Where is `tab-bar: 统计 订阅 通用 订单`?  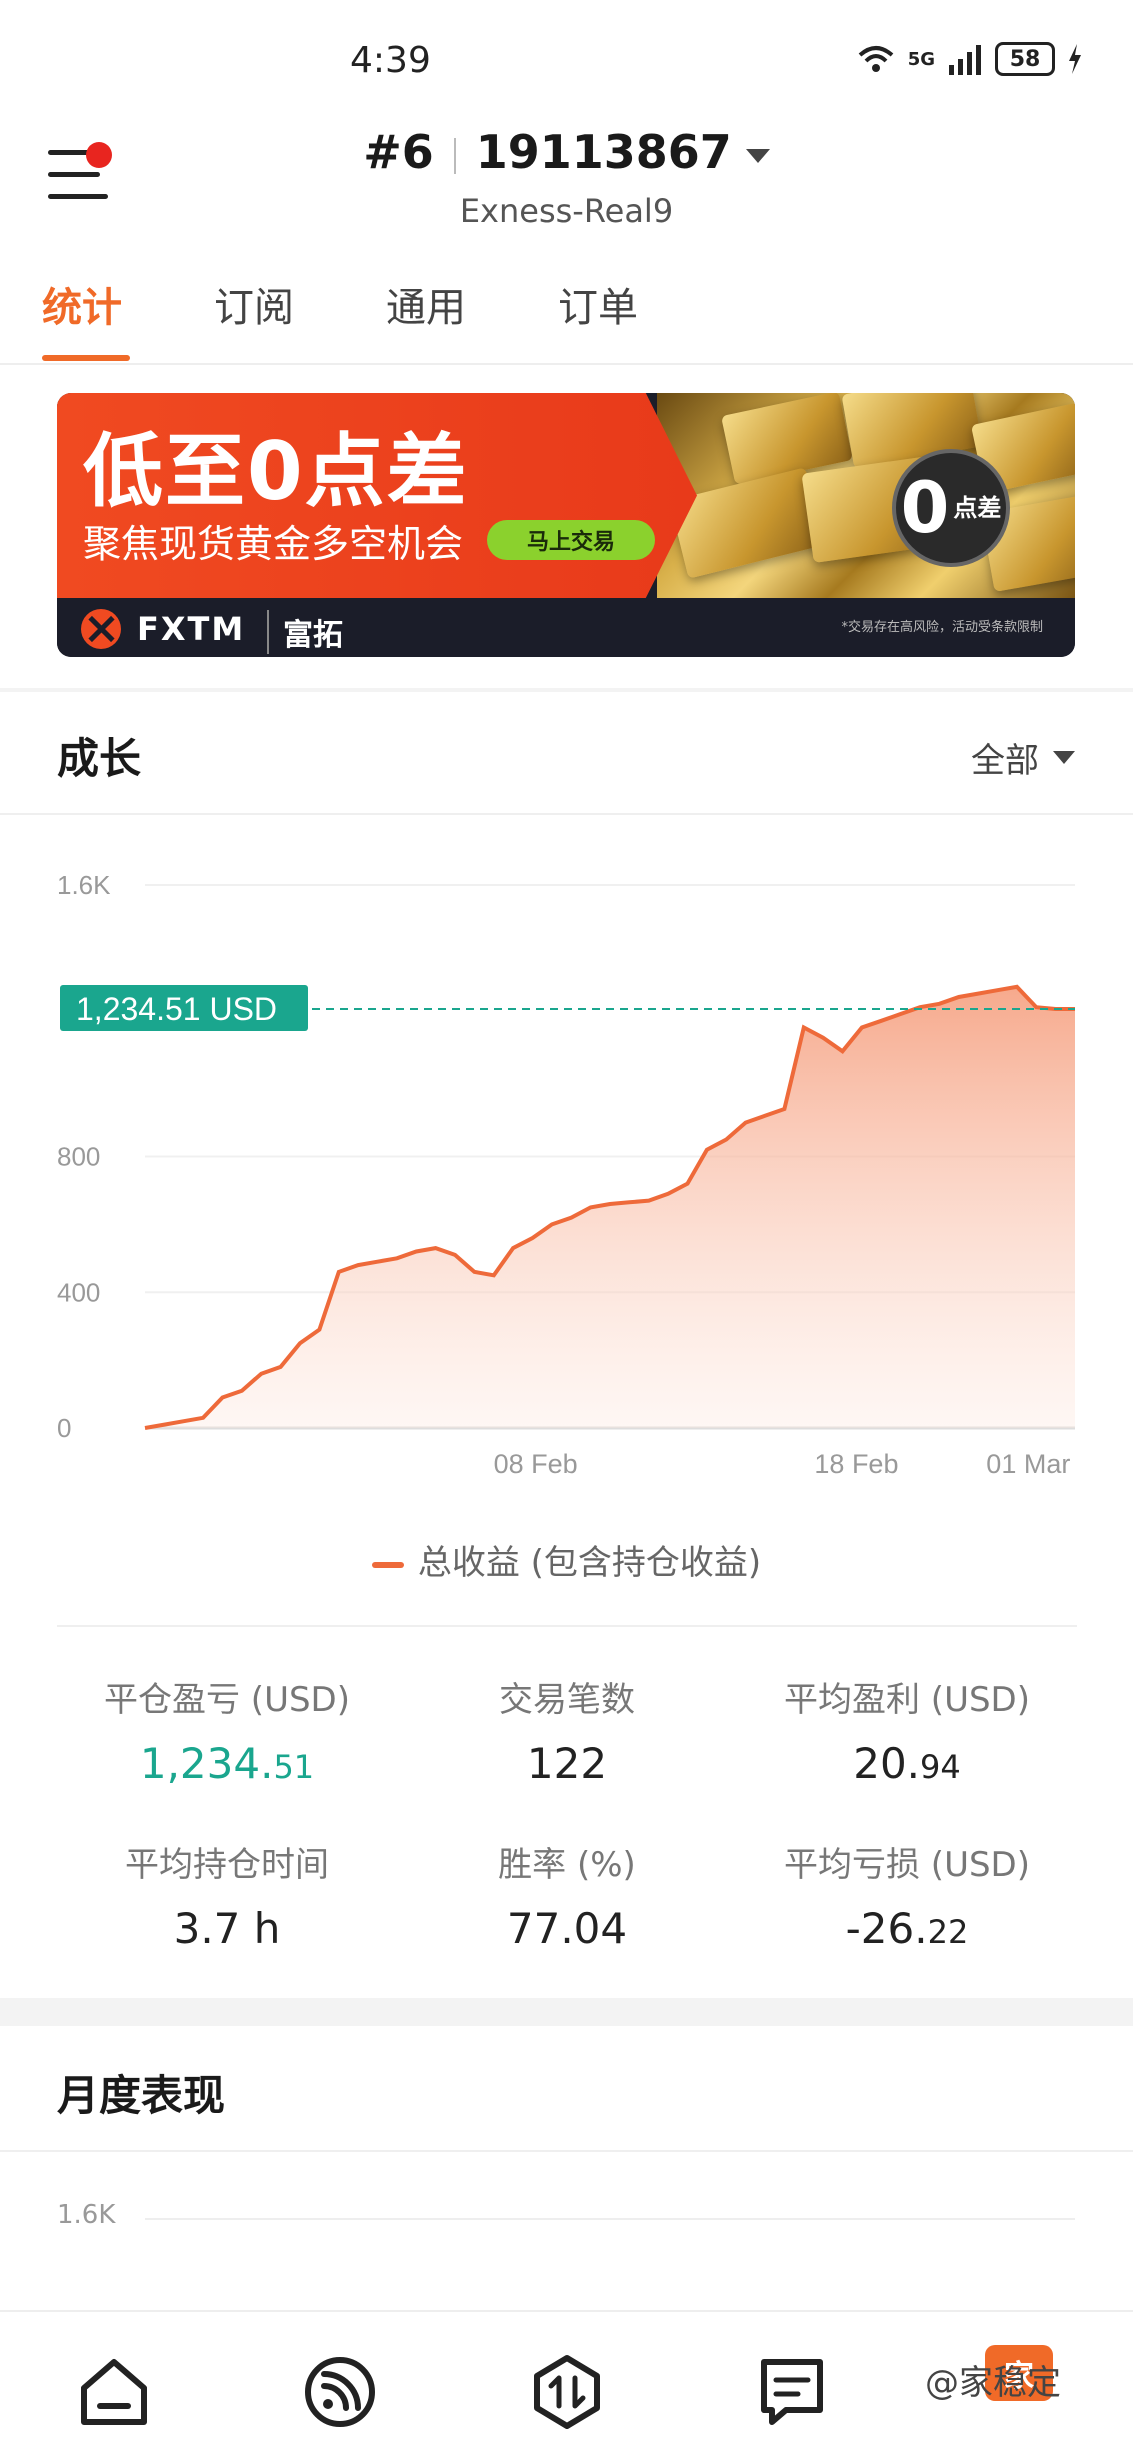
tab-bar: 统计 订阅 通用 订单 is located at coordinates (566, 315).